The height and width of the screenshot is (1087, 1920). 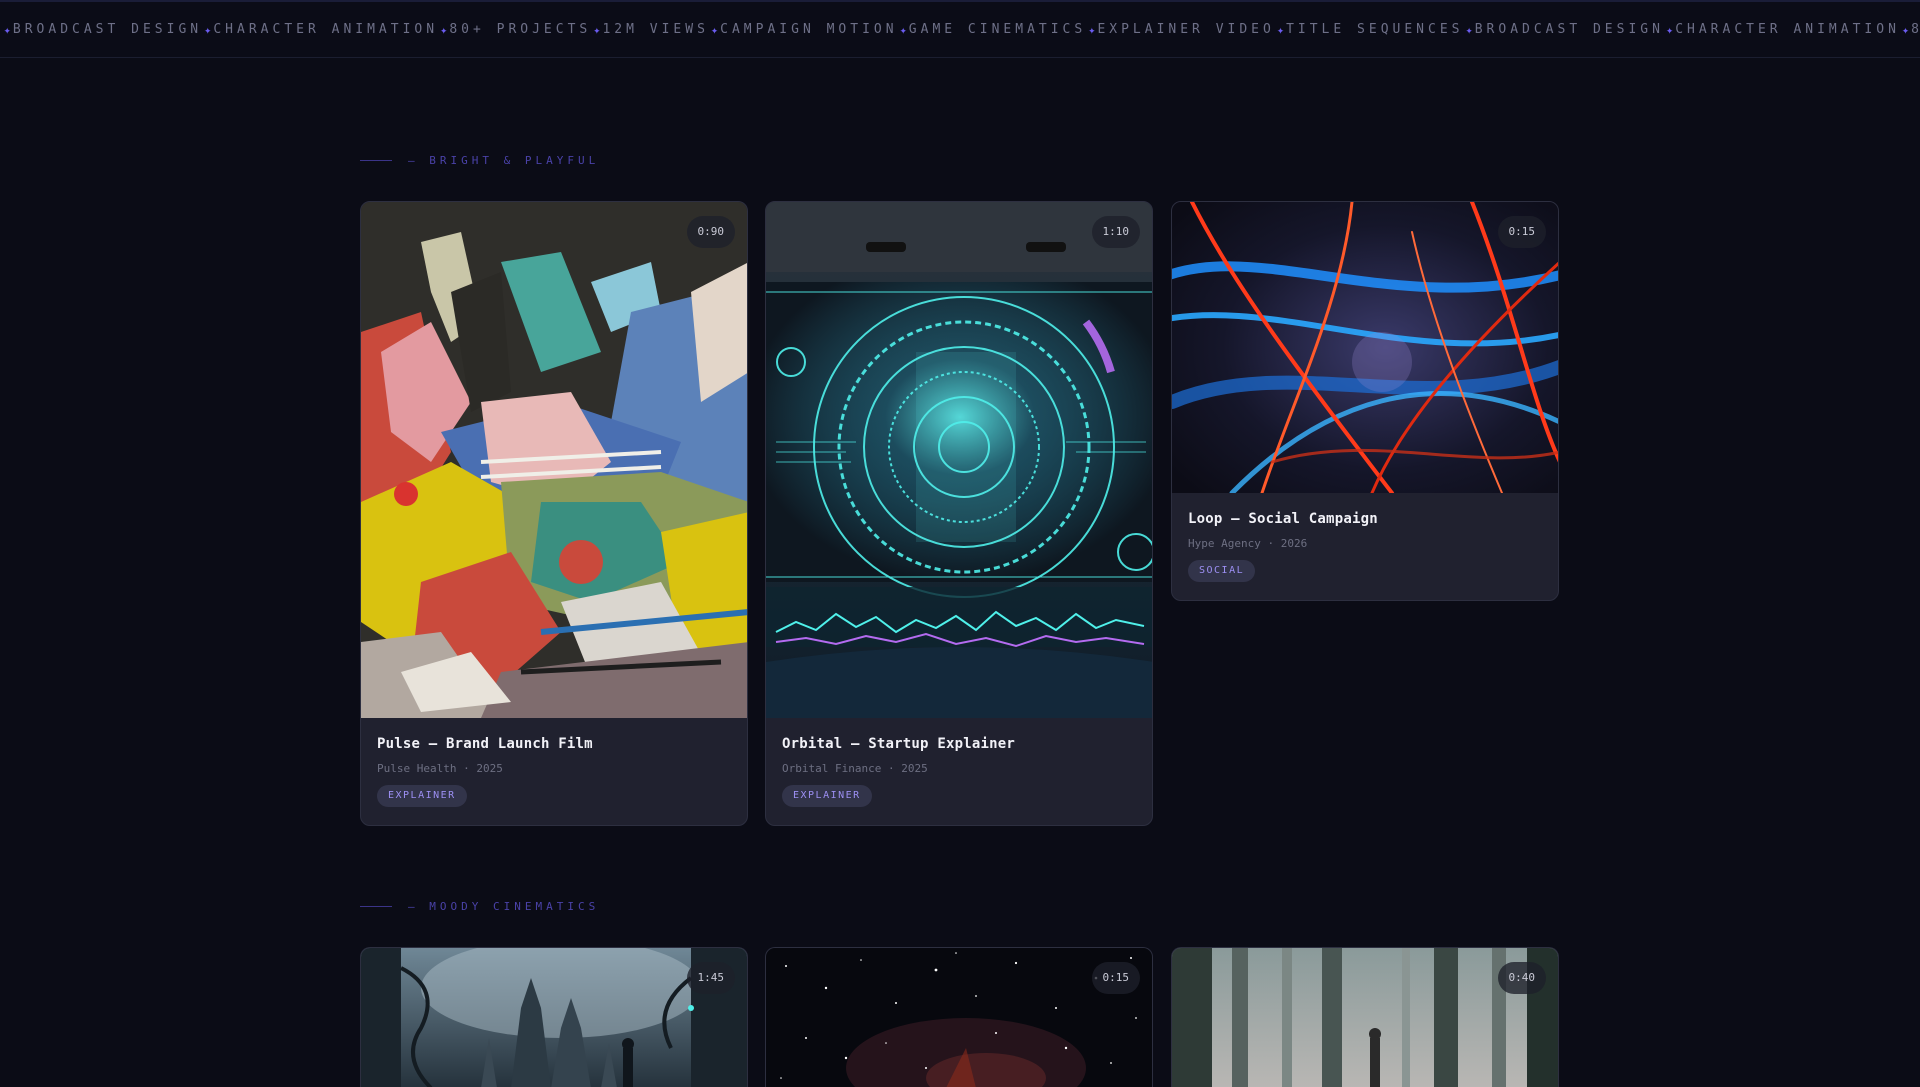 What do you see at coordinates (440, 768) in the screenshot?
I see `card-meta: Pulse Health · 2025` at bounding box center [440, 768].